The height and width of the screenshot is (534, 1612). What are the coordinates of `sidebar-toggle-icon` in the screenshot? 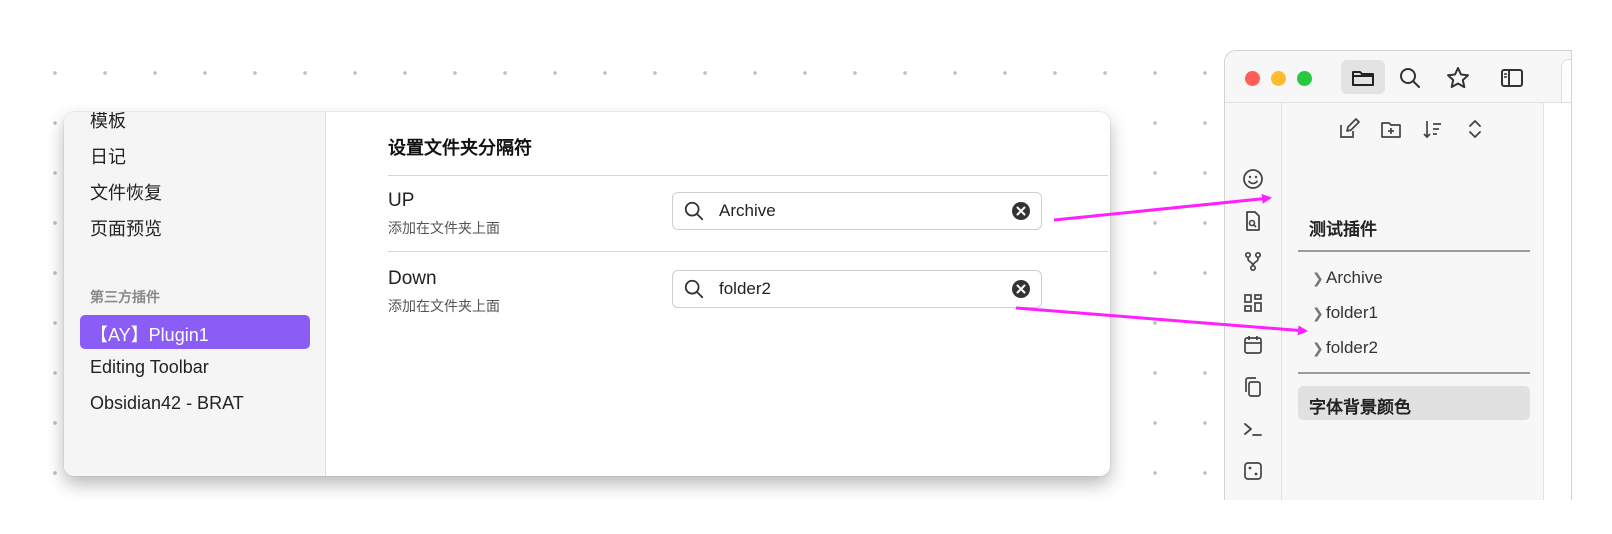 It's located at (1512, 78).